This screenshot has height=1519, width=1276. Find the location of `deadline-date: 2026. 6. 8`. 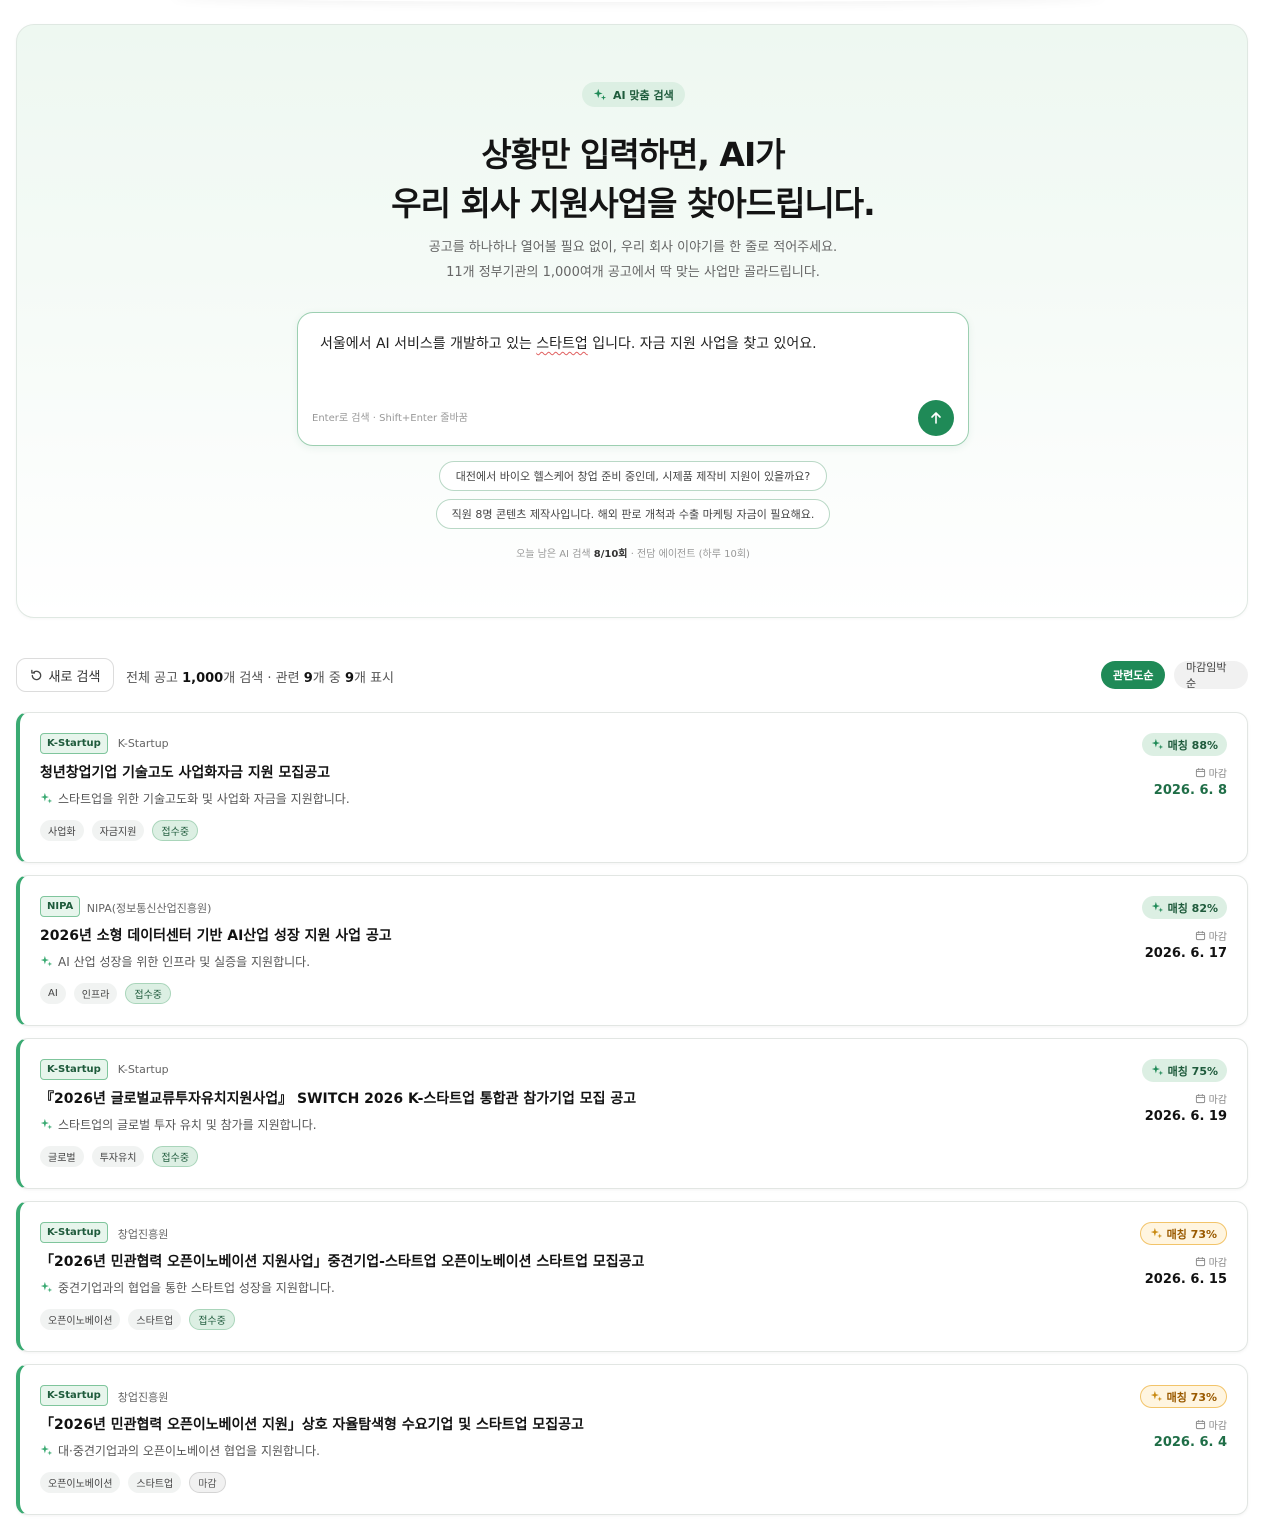

deadline-date: 2026. 6. 8 is located at coordinates (1190, 790).